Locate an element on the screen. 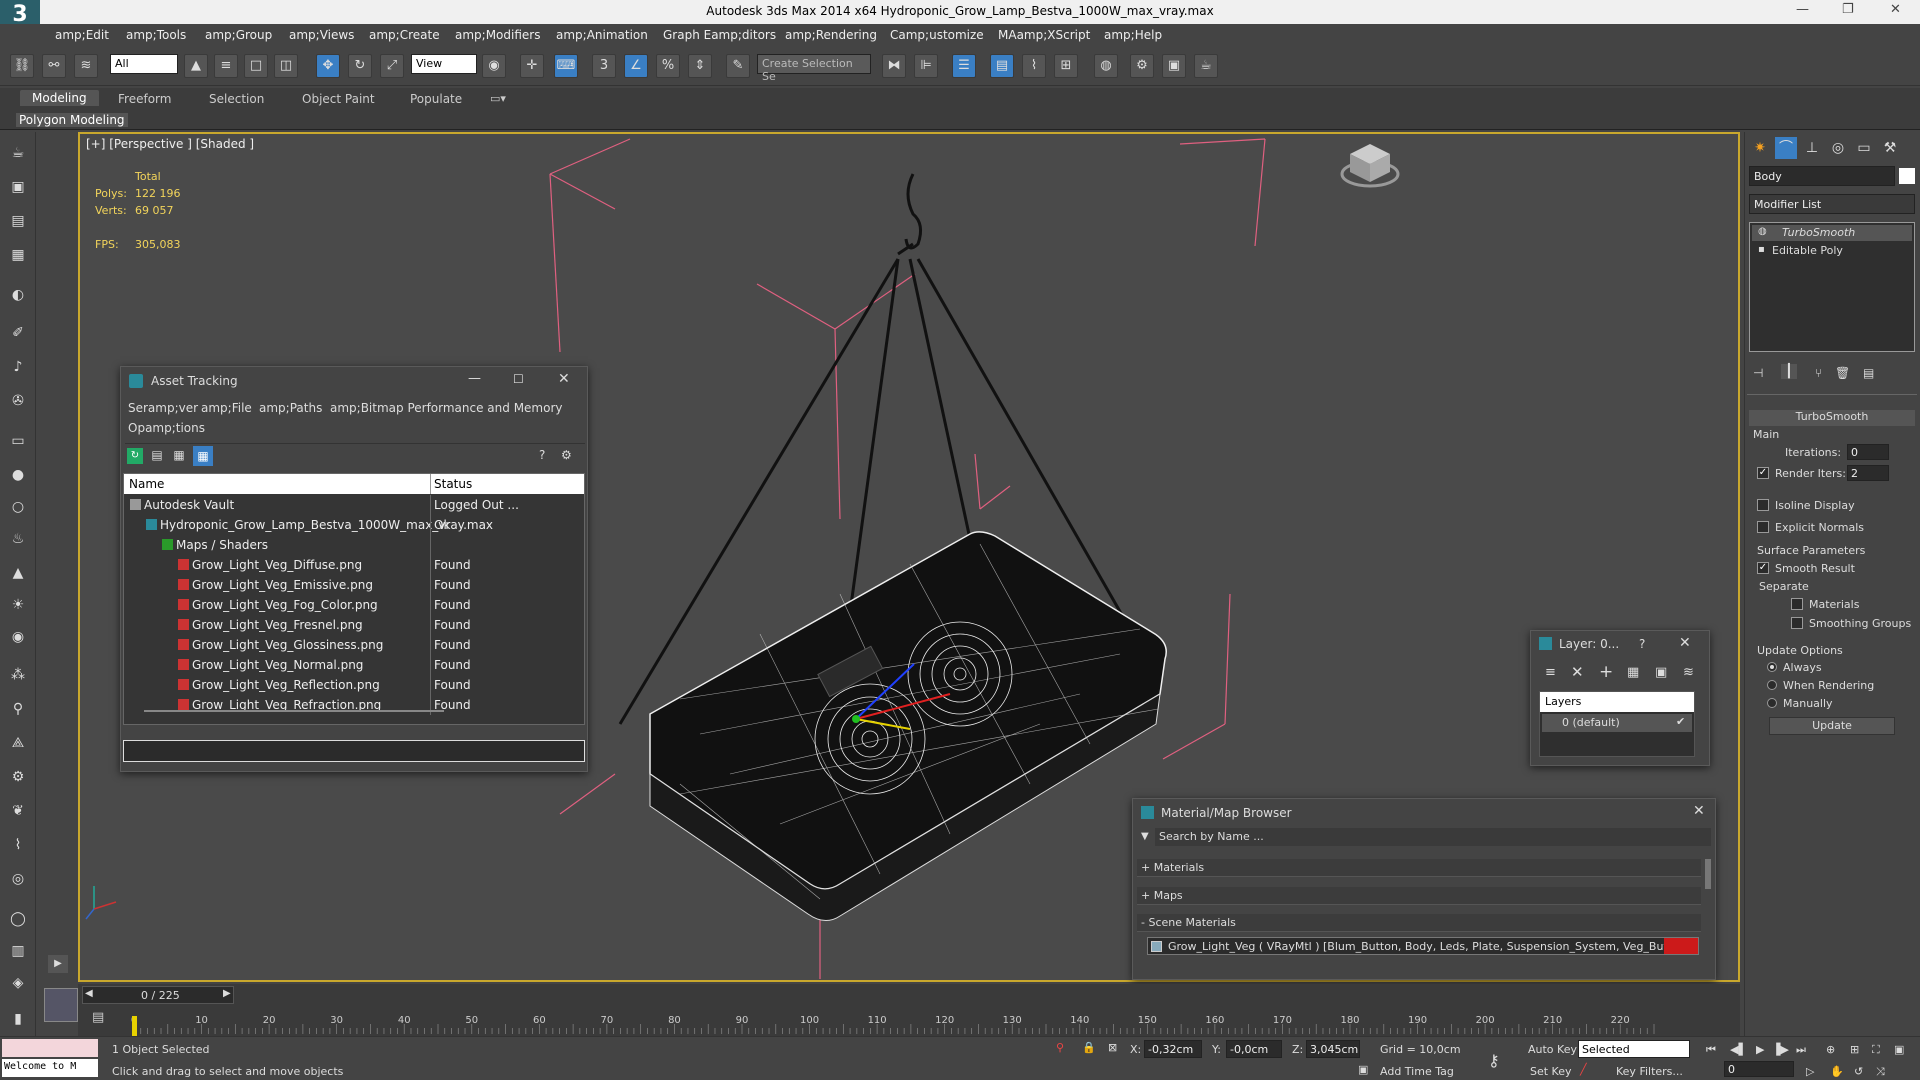 This screenshot has width=1920, height=1080. menu-maxscript: MAamp;XScript is located at coordinates (1044, 35).